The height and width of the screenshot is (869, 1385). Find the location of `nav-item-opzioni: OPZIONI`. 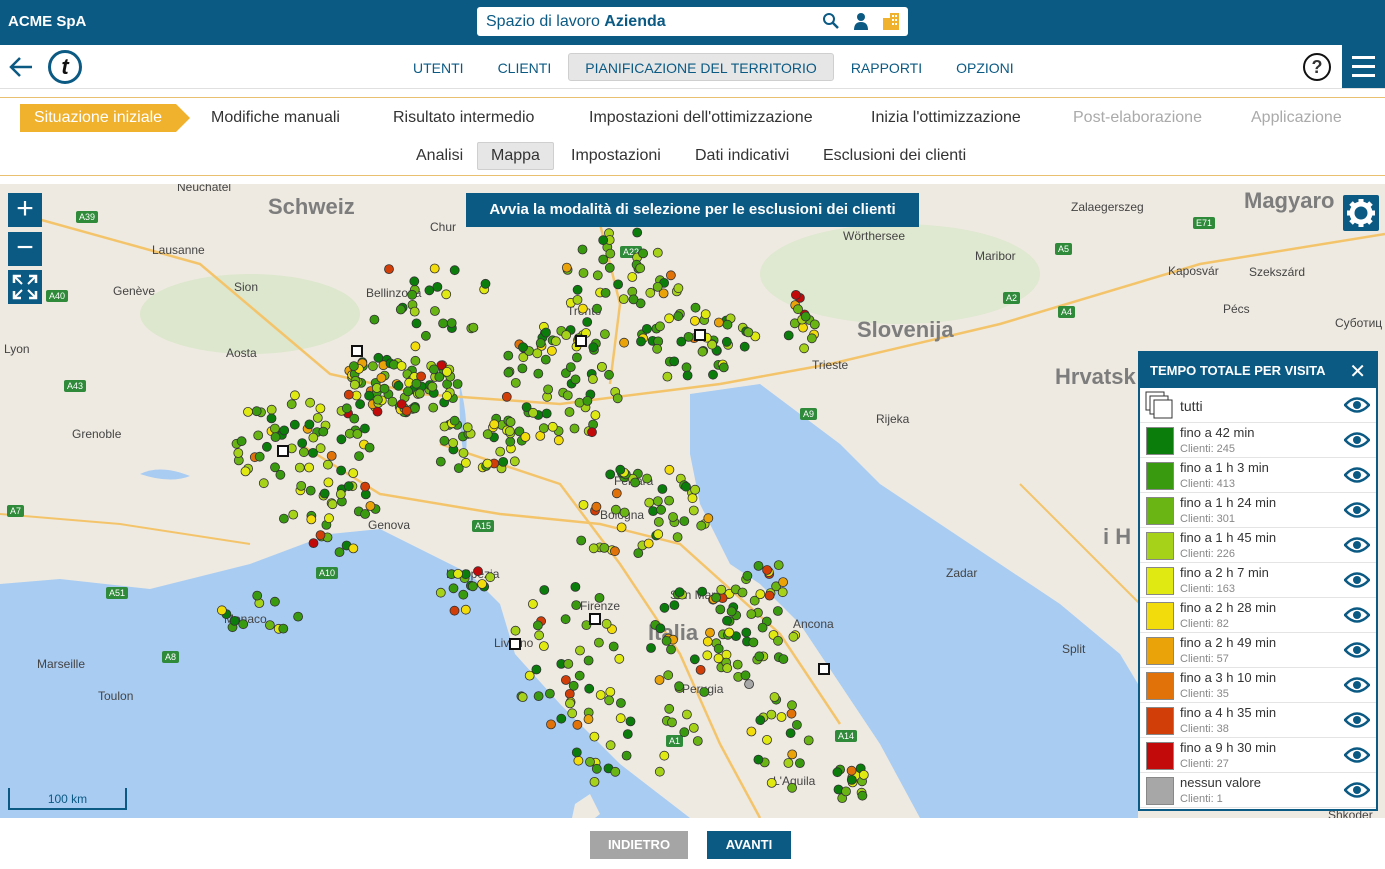

nav-item-opzioni: OPZIONI is located at coordinates (985, 67).